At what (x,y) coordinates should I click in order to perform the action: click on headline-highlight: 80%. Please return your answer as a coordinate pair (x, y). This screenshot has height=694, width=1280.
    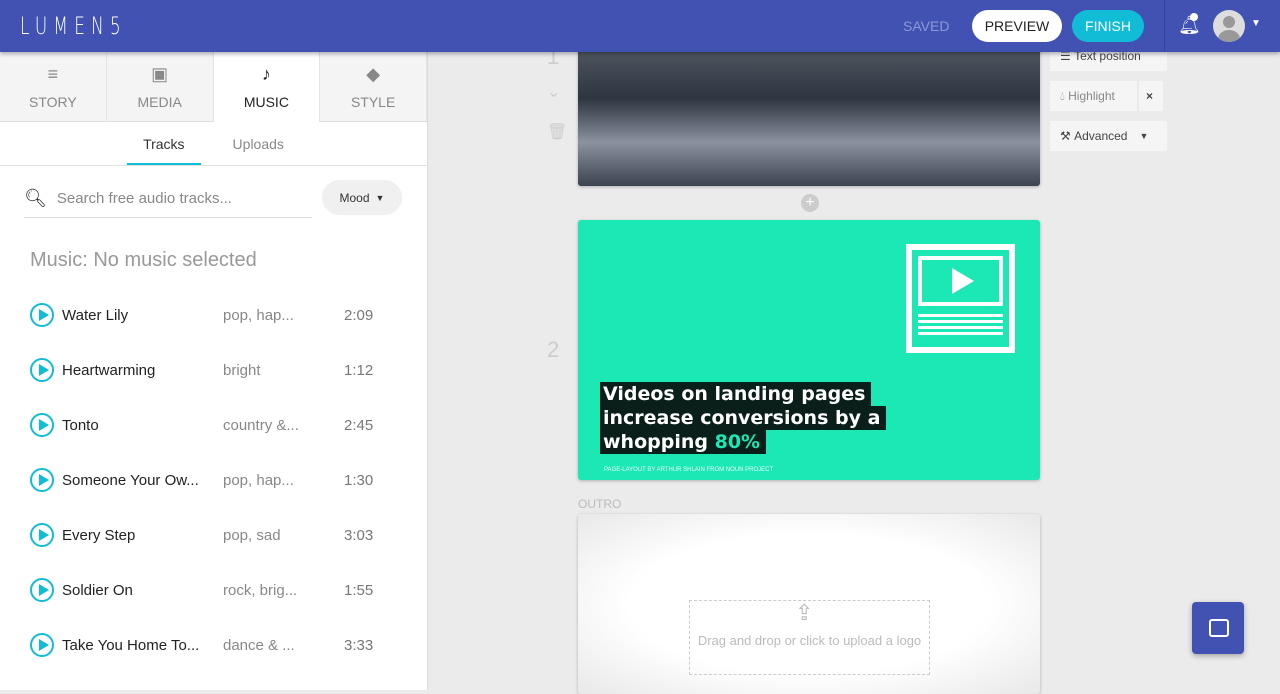
    Looking at the image, I should click on (737, 442).